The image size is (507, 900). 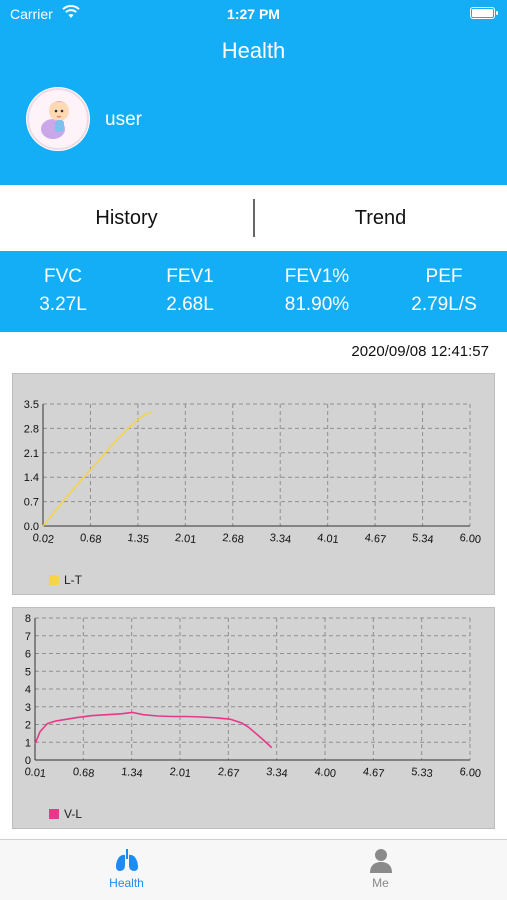 I want to click on avatar, so click(x=58, y=119).